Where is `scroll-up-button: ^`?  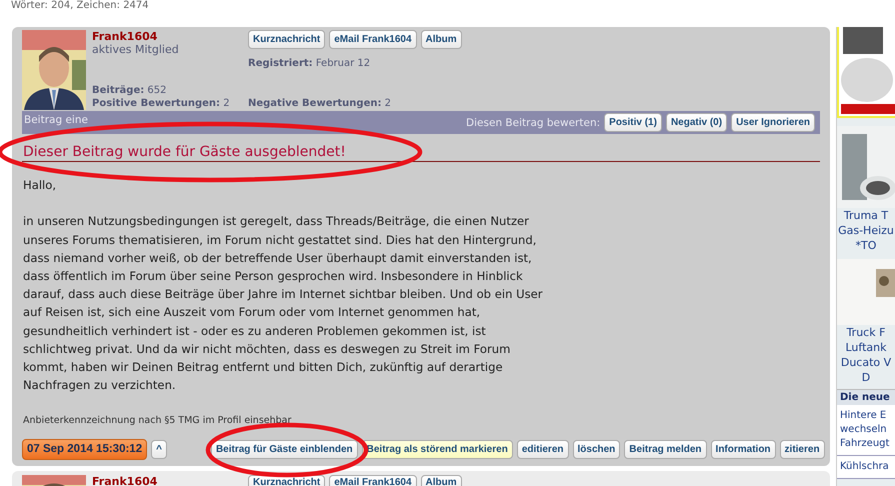
scroll-up-button: ^ is located at coordinates (159, 450).